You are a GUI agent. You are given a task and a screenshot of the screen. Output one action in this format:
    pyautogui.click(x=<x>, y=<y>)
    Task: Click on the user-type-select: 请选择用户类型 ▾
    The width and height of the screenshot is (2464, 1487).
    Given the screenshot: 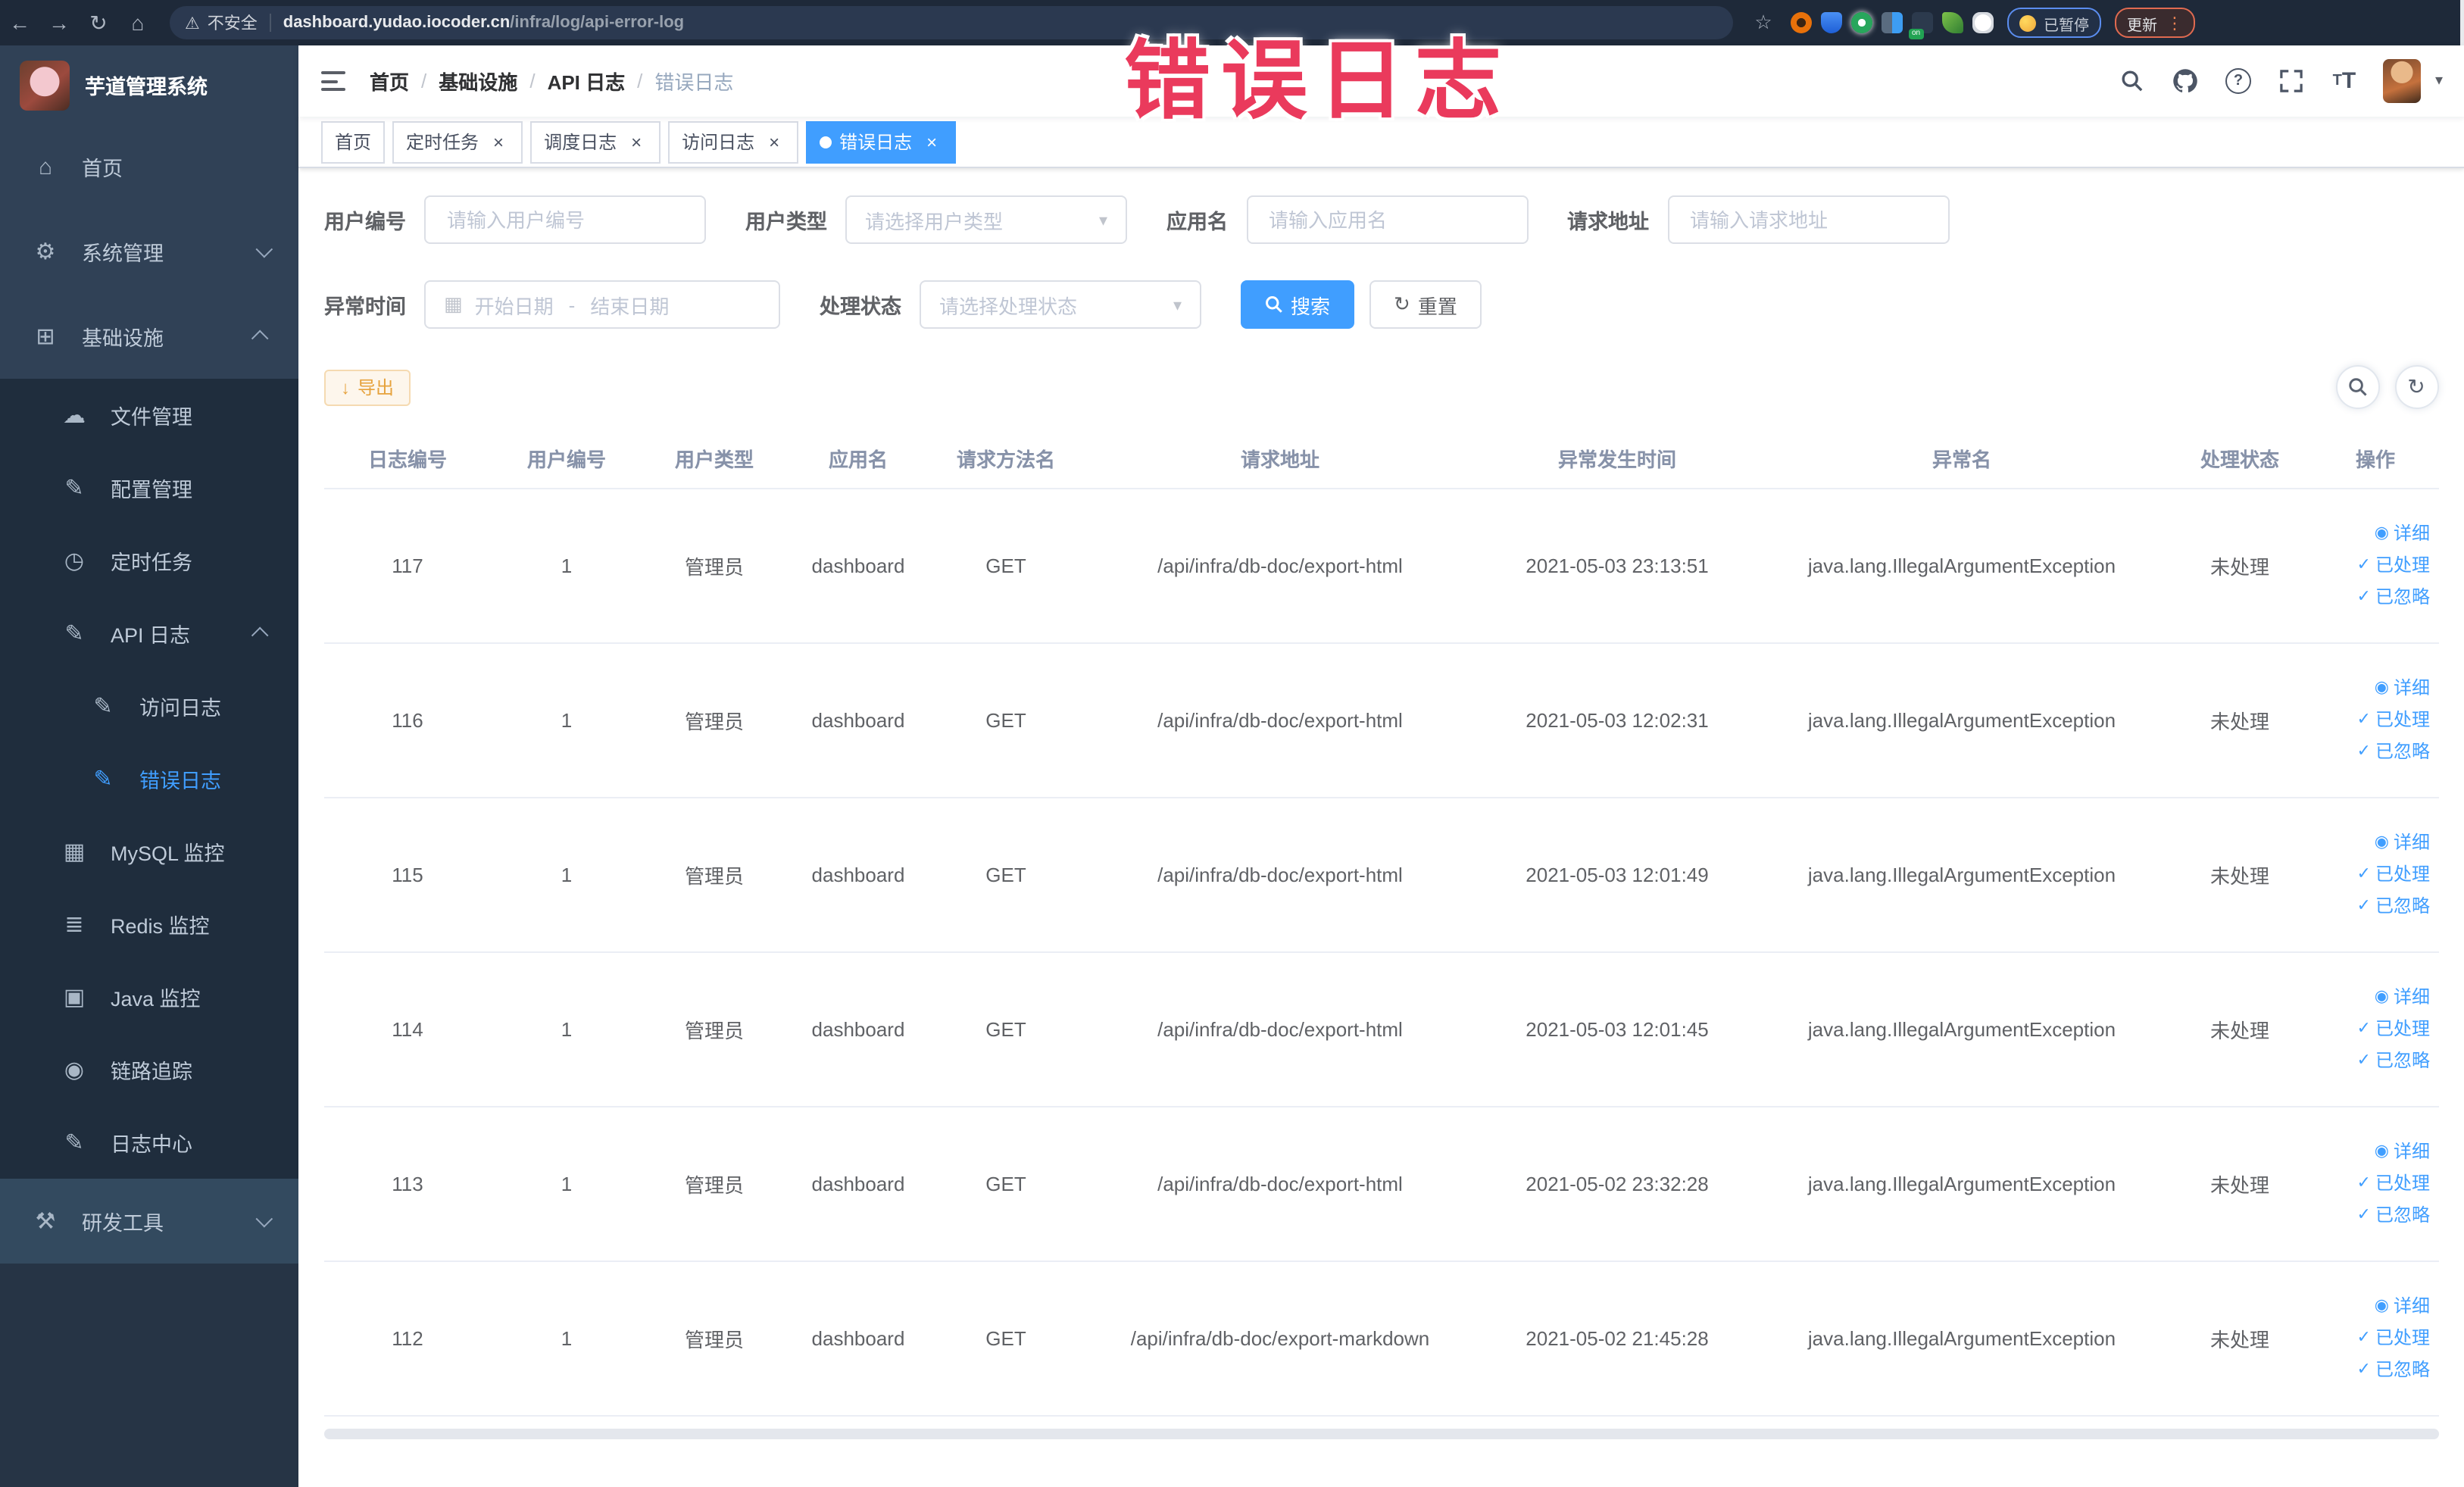 What is the action you would take?
    pyautogui.click(x=986, y=219)
    